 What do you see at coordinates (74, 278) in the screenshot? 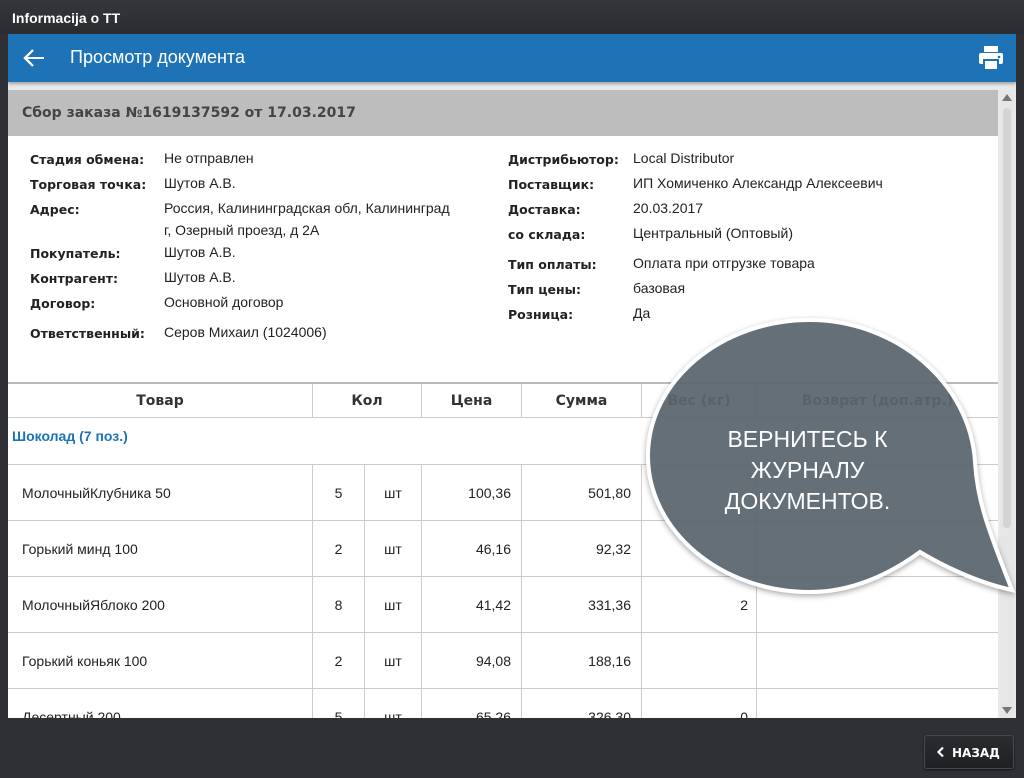
I see `info-label: Контрагент:` at bounding box center [74, 278].